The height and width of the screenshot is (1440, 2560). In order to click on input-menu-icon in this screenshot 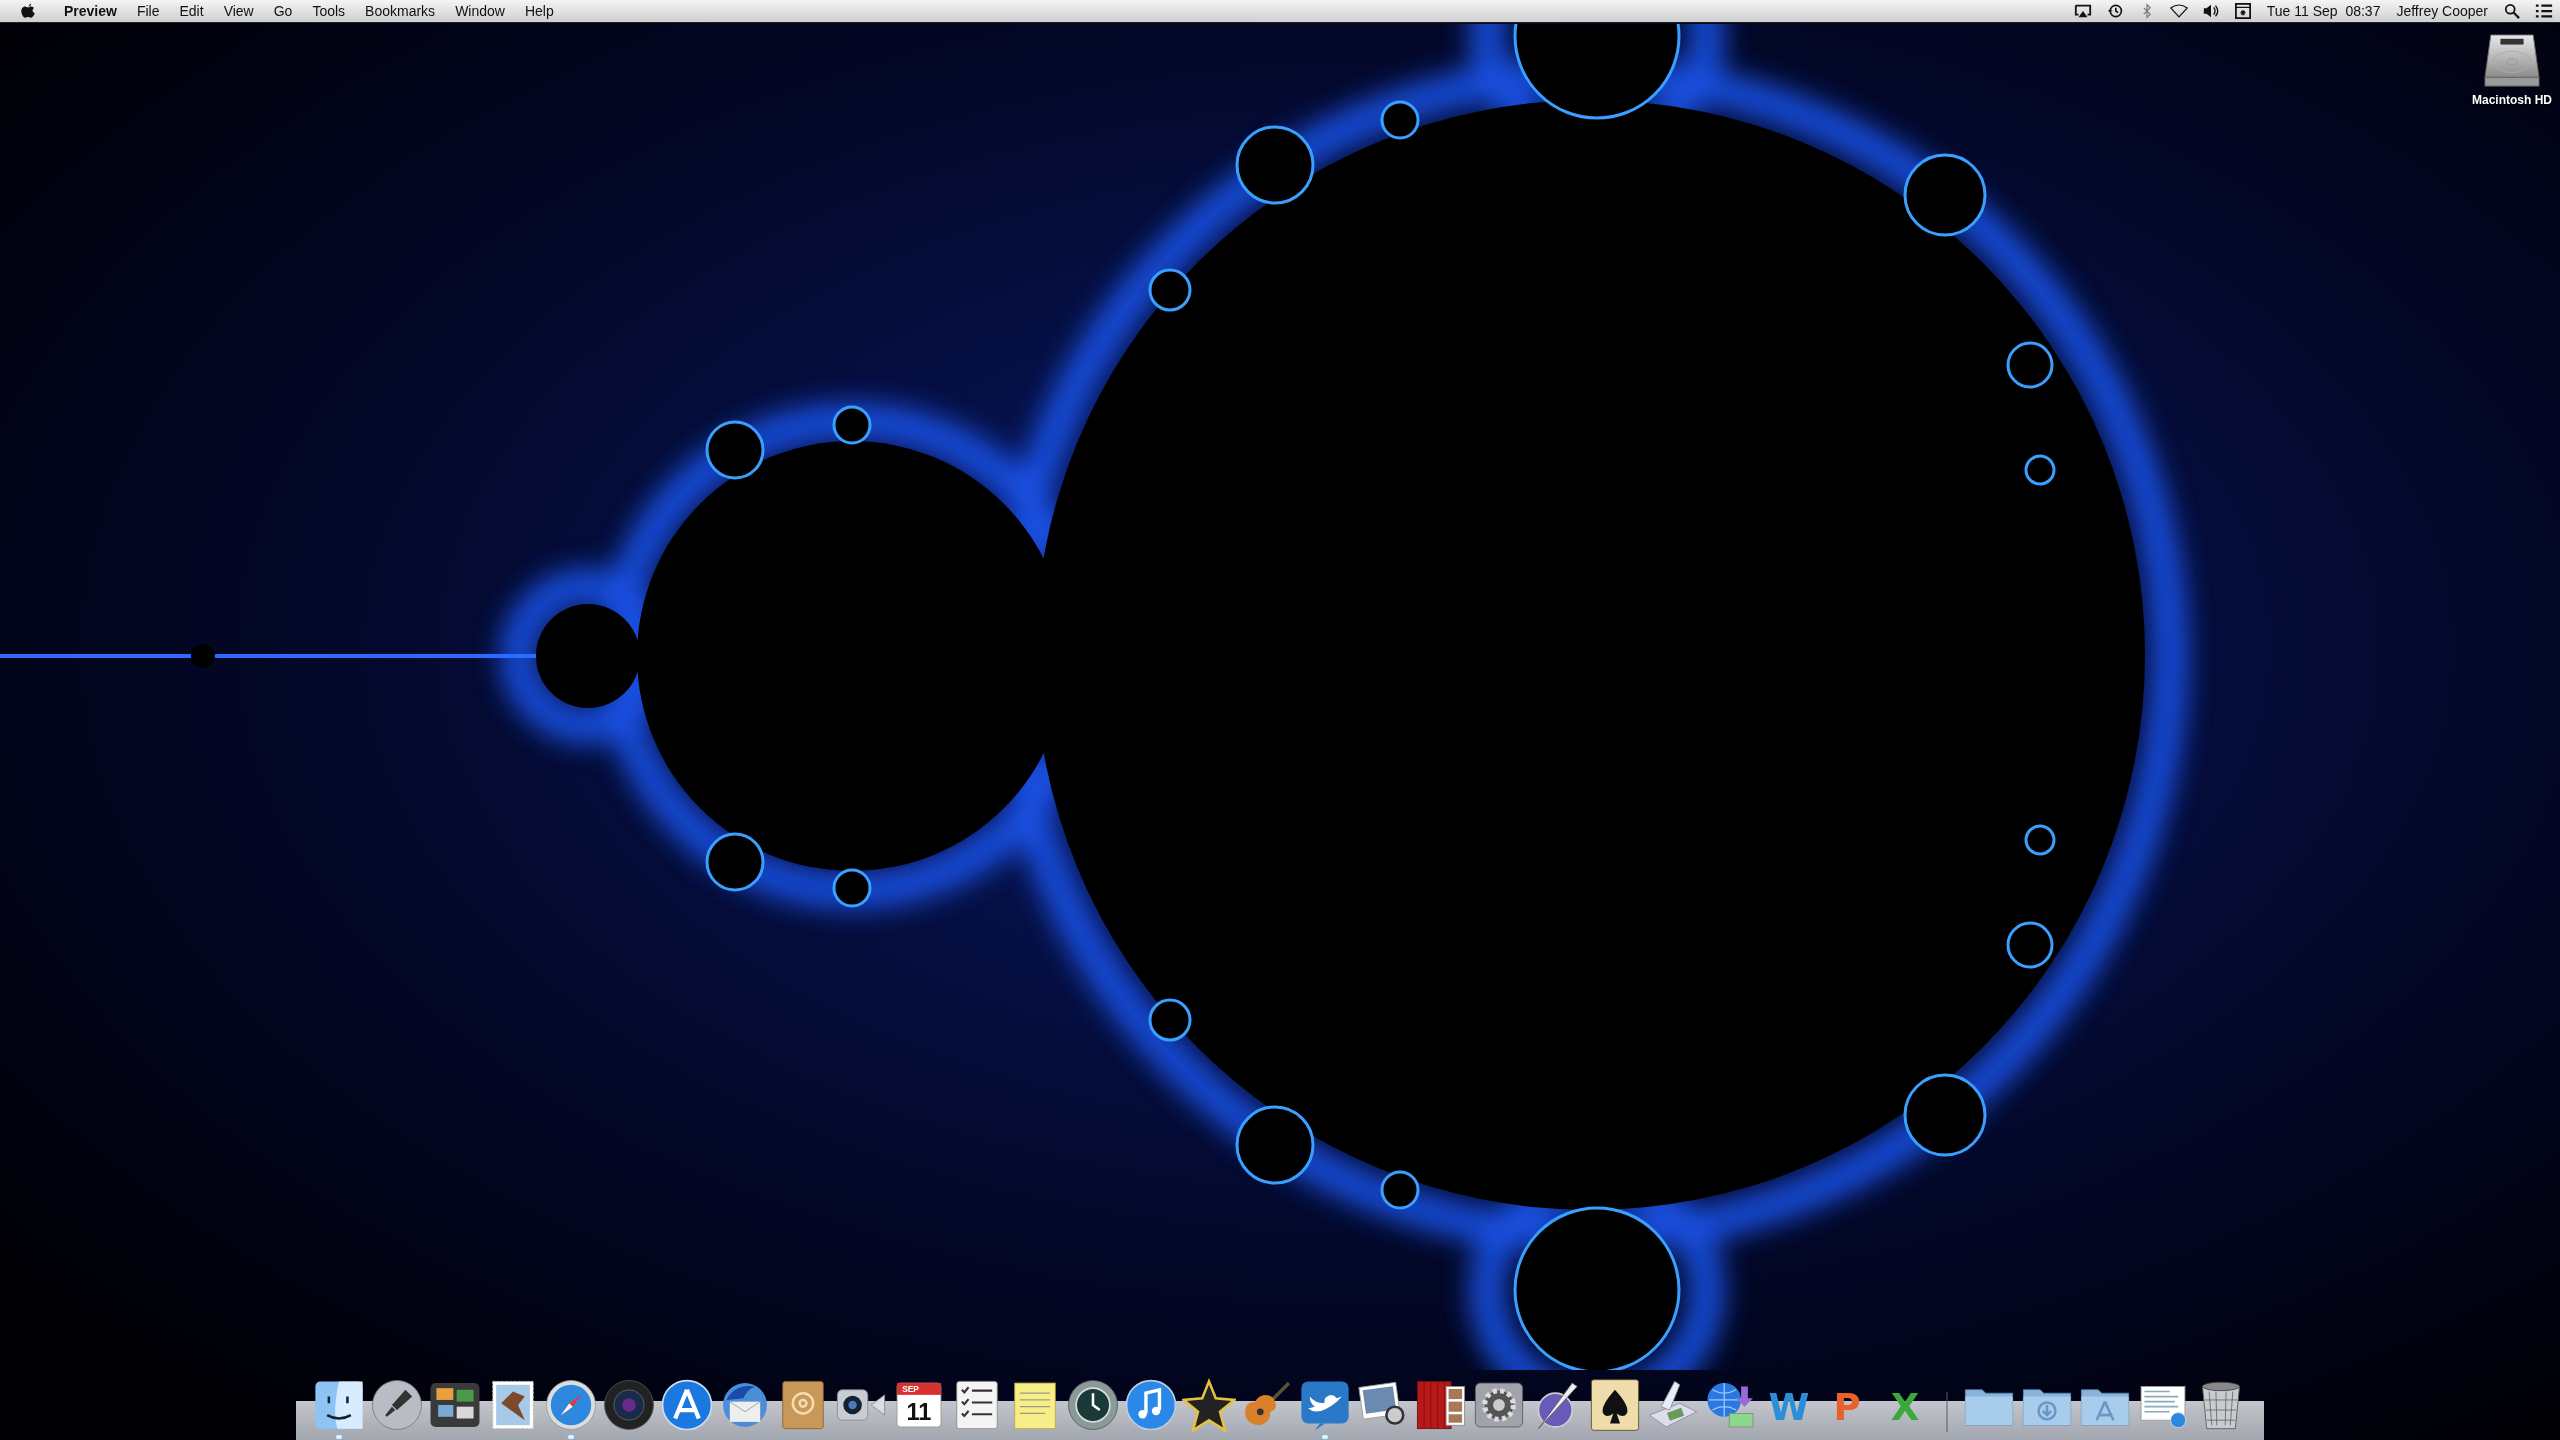, I will do `click(2242, 11)`.